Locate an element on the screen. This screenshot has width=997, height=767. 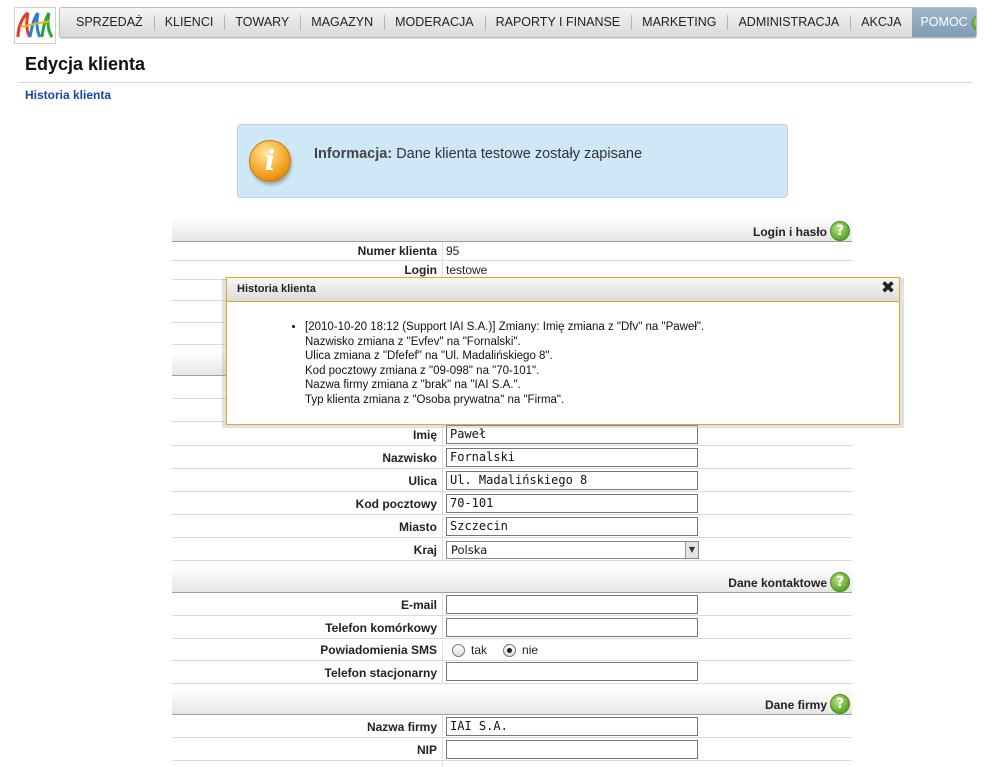
row-landline: Telefon stacjonarny is located at coordinates (512, 672).